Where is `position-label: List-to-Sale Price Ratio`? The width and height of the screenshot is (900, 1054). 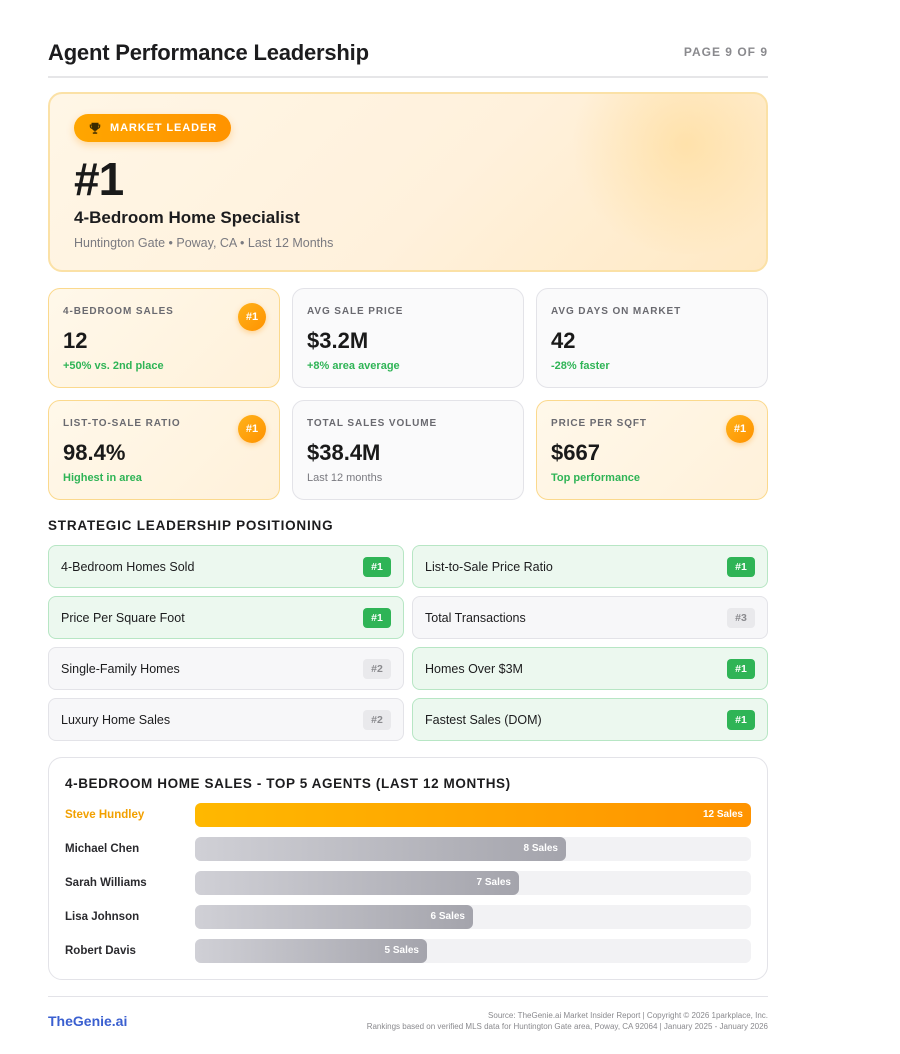
position-label: List-to-Sale Price Ratio is located at coordinates (489, 567).